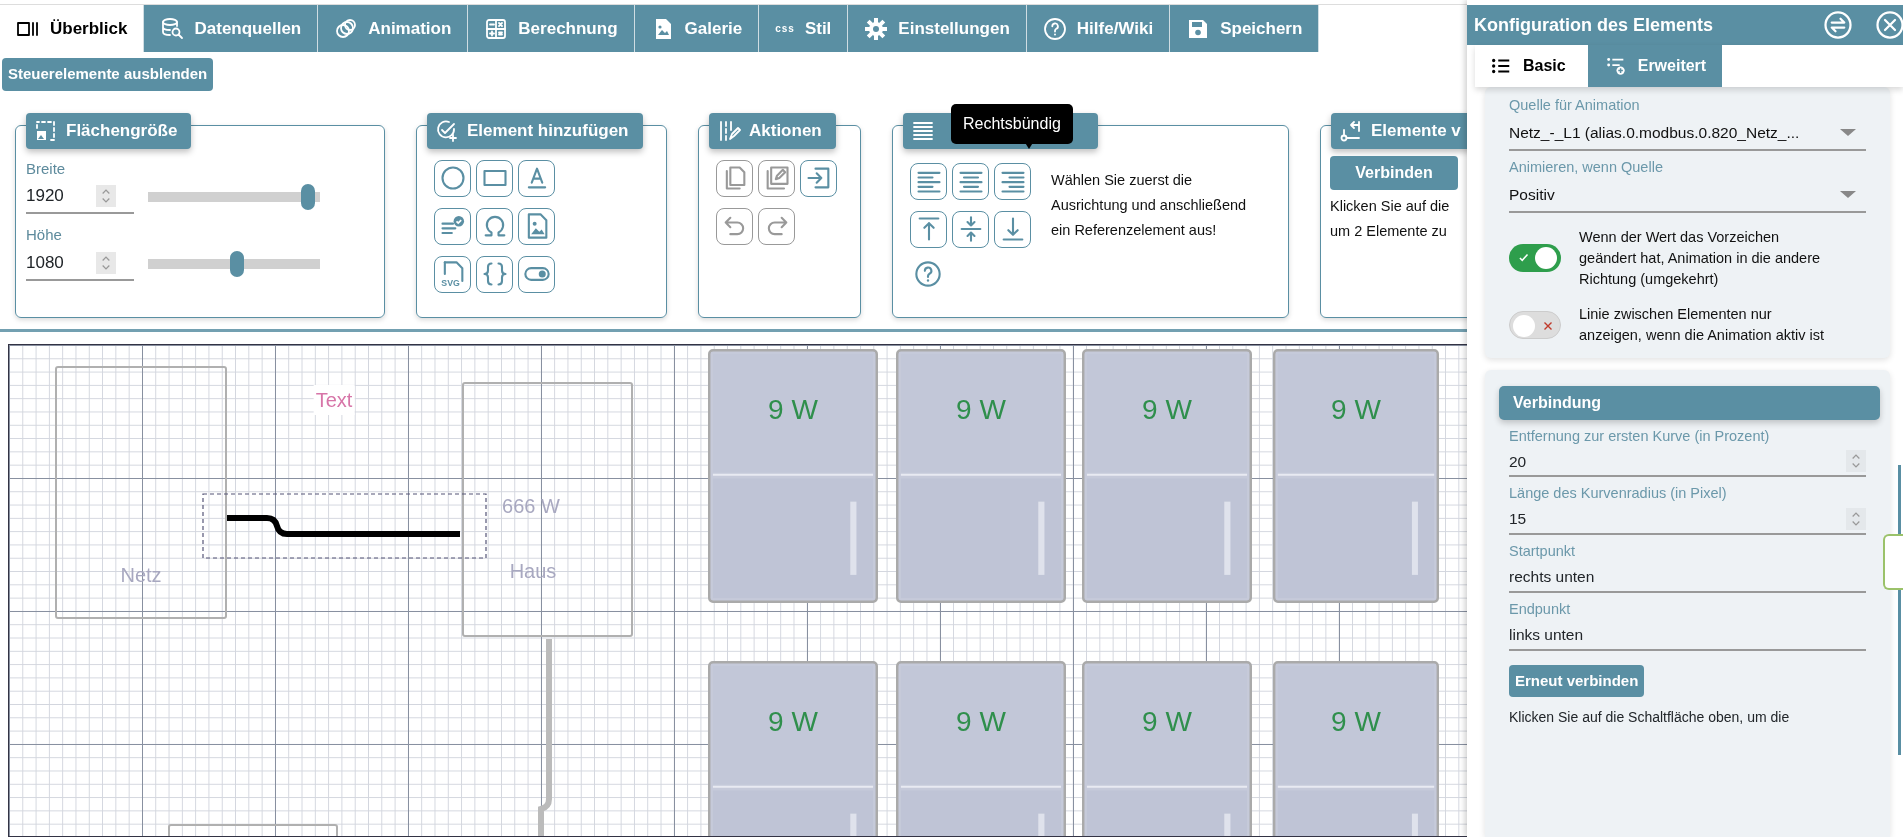  Describe the element at coordinates (1687, 635) in the screenshot. I see `text-field: links unten` at that location.